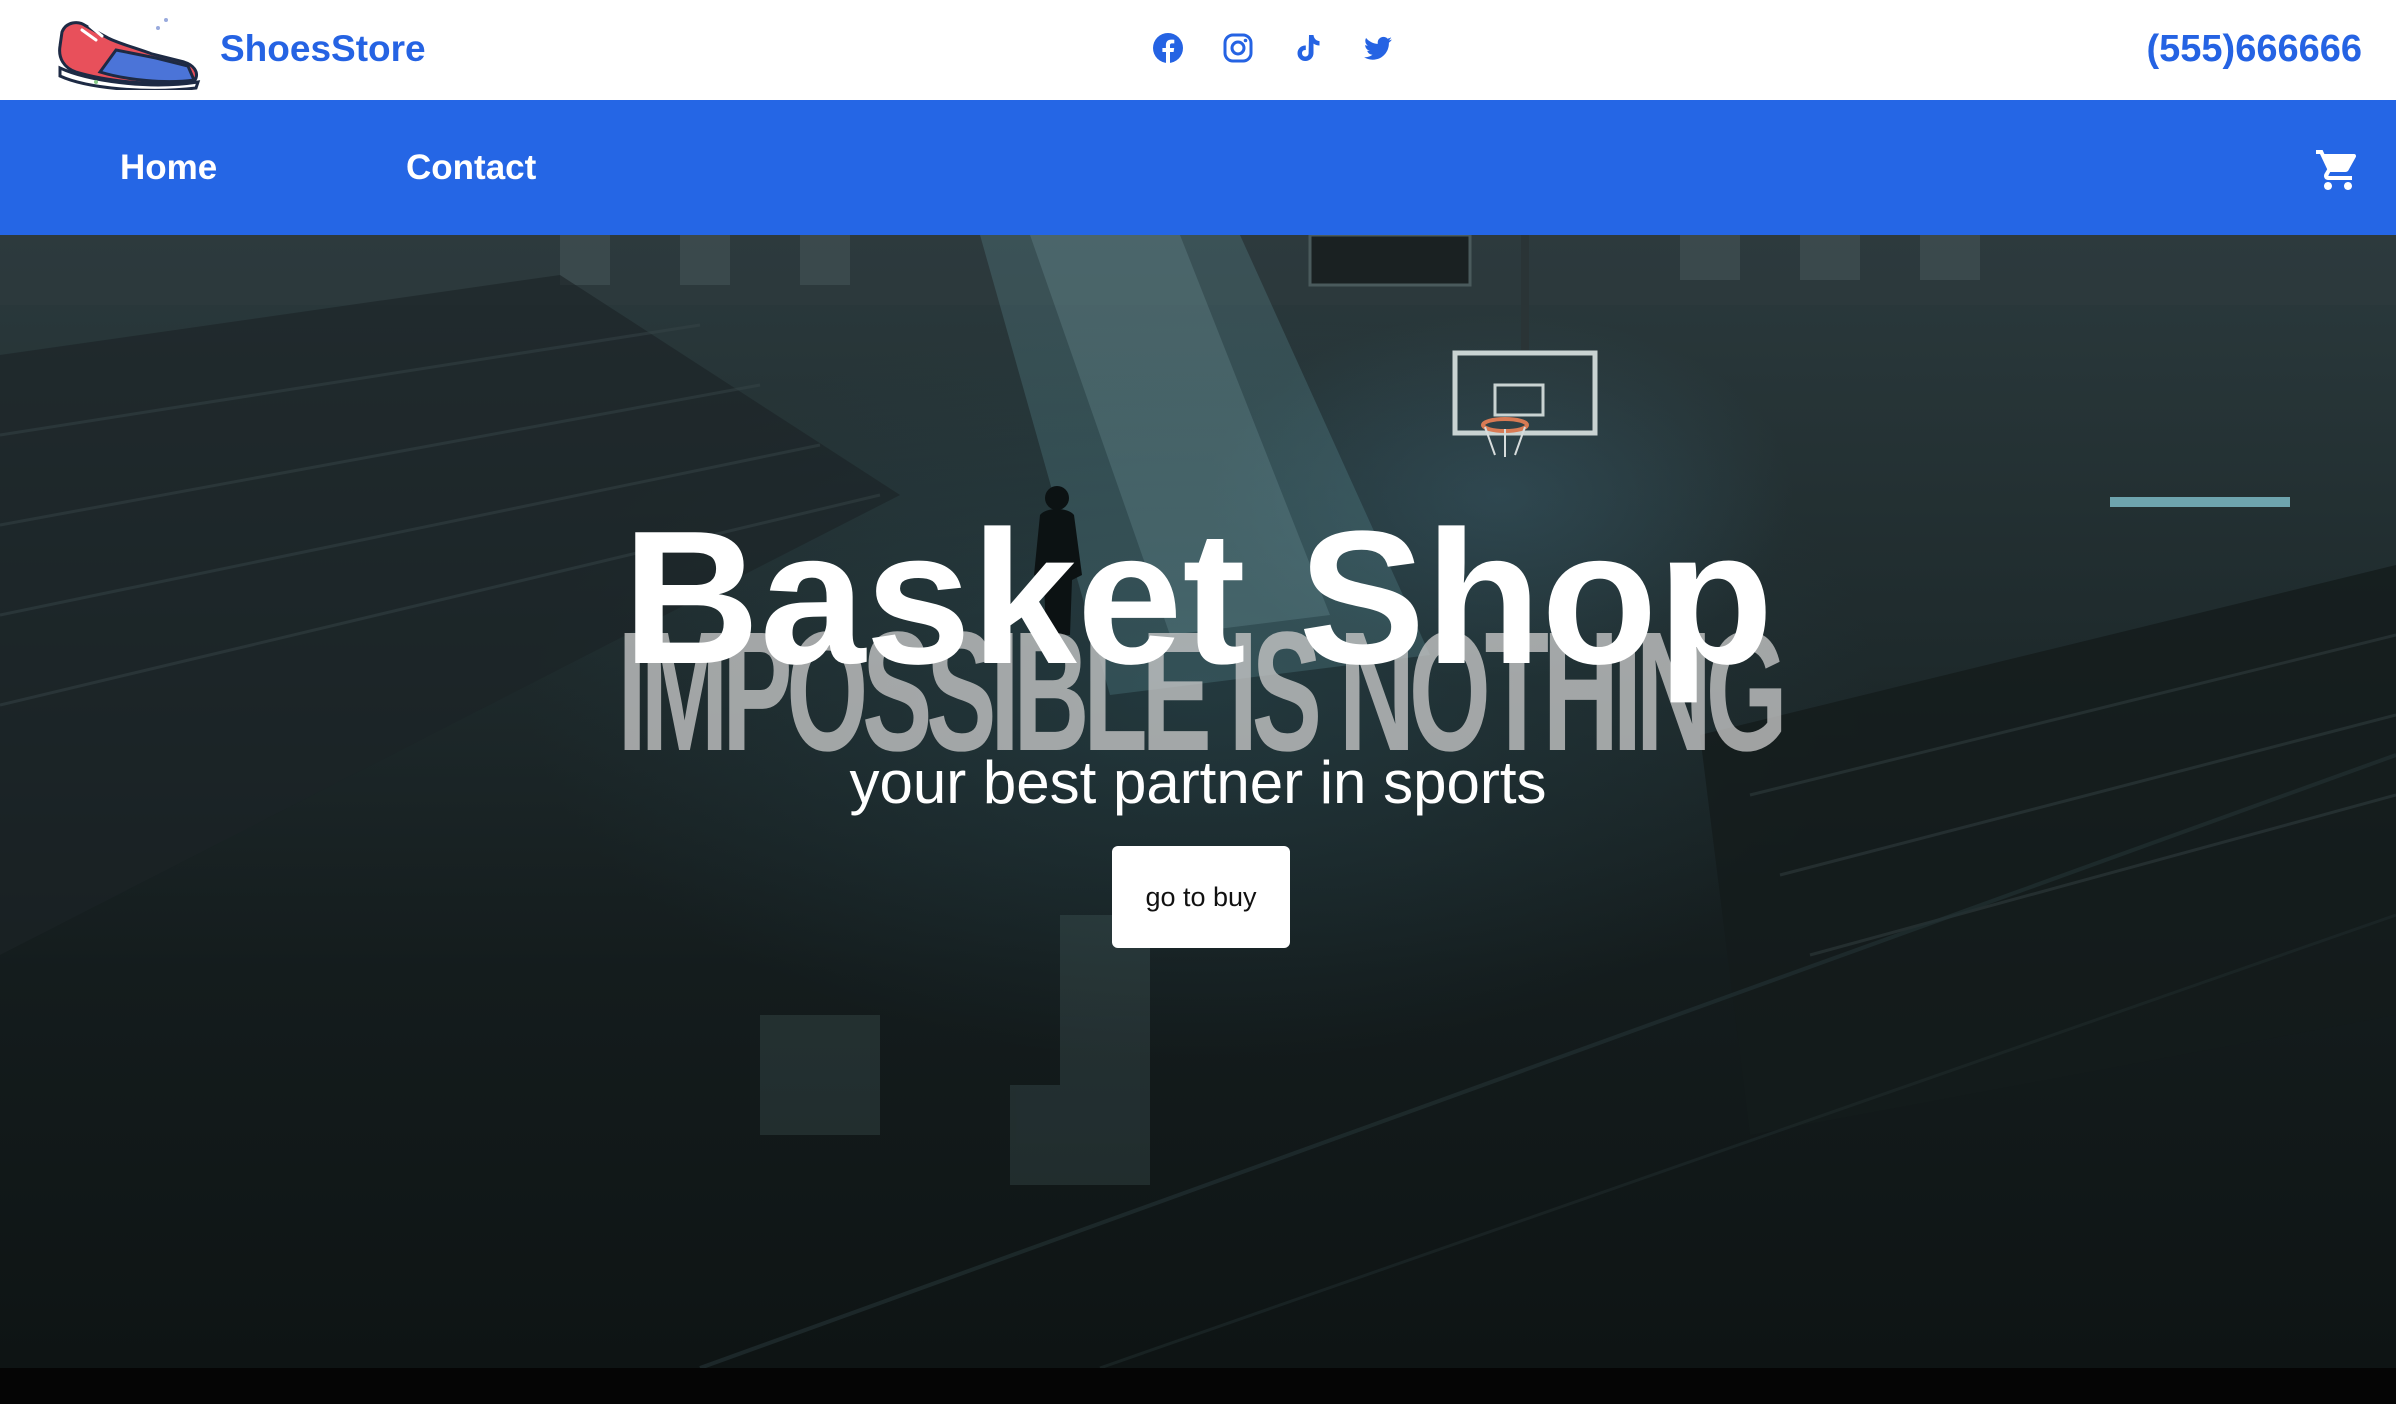 This screenshot has width=2396, height=1404. I want to click on tiktok-icon, so click(1308, 48).